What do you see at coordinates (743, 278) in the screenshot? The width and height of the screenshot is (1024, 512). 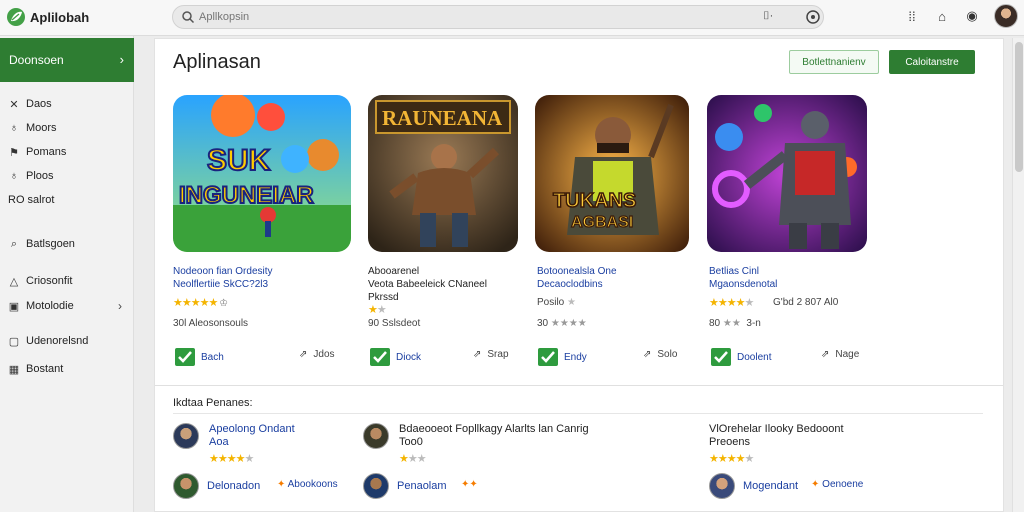 I see `app-title: Betlias Cinl Mgaonsdenotal` at bounding box center [743, 278].